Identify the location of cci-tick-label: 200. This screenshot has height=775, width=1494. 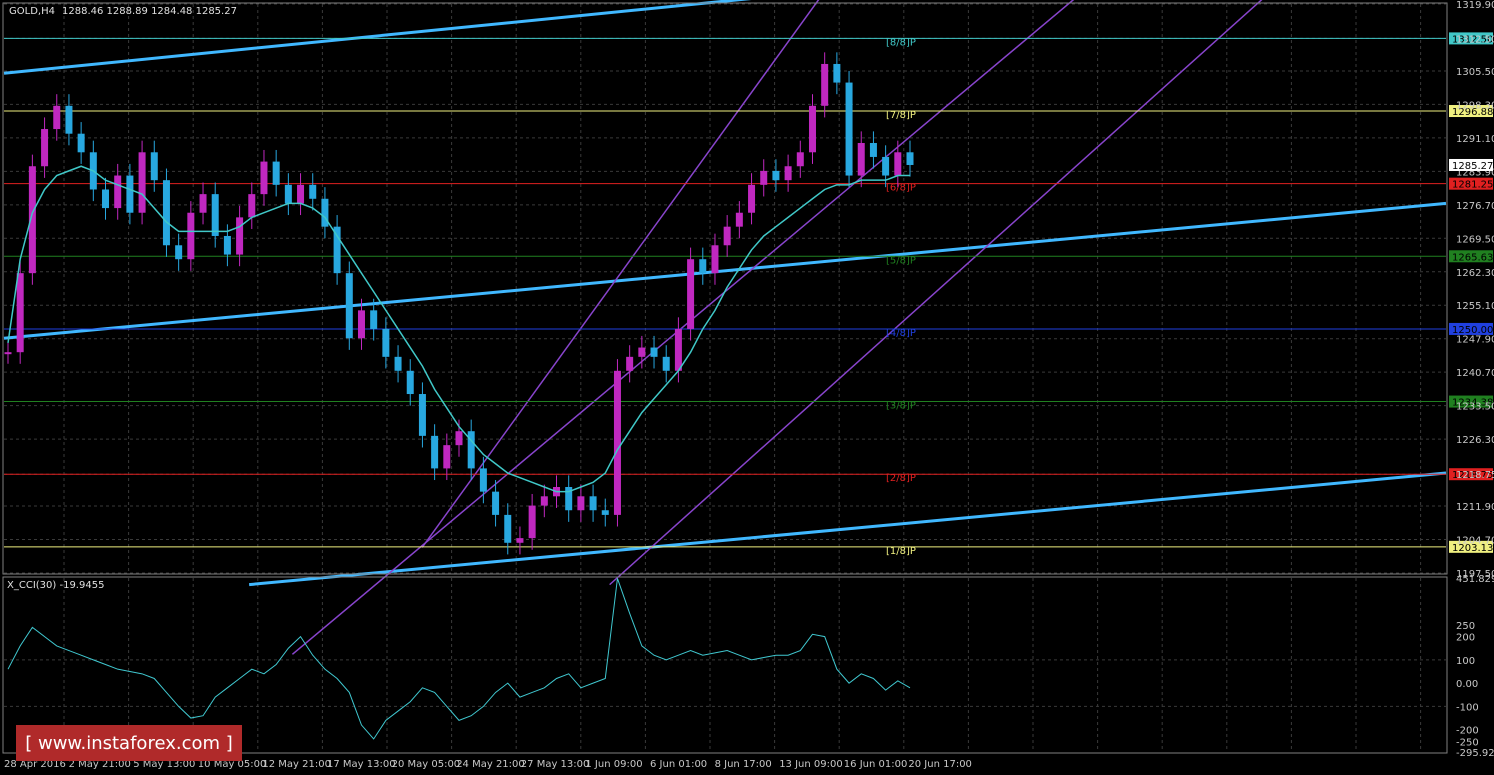
(1465, 638).